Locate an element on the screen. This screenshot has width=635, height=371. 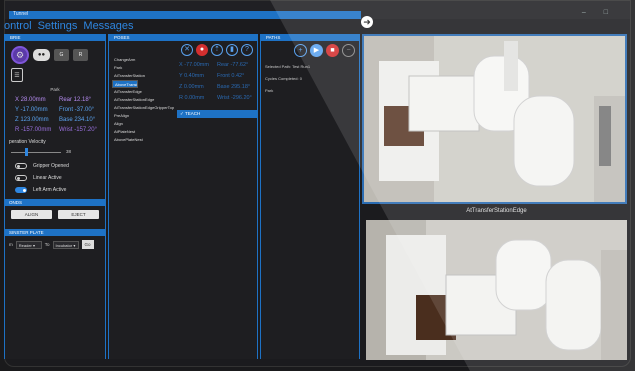
teach-button: ✓ TEACH is located at coordinates (217, 114).